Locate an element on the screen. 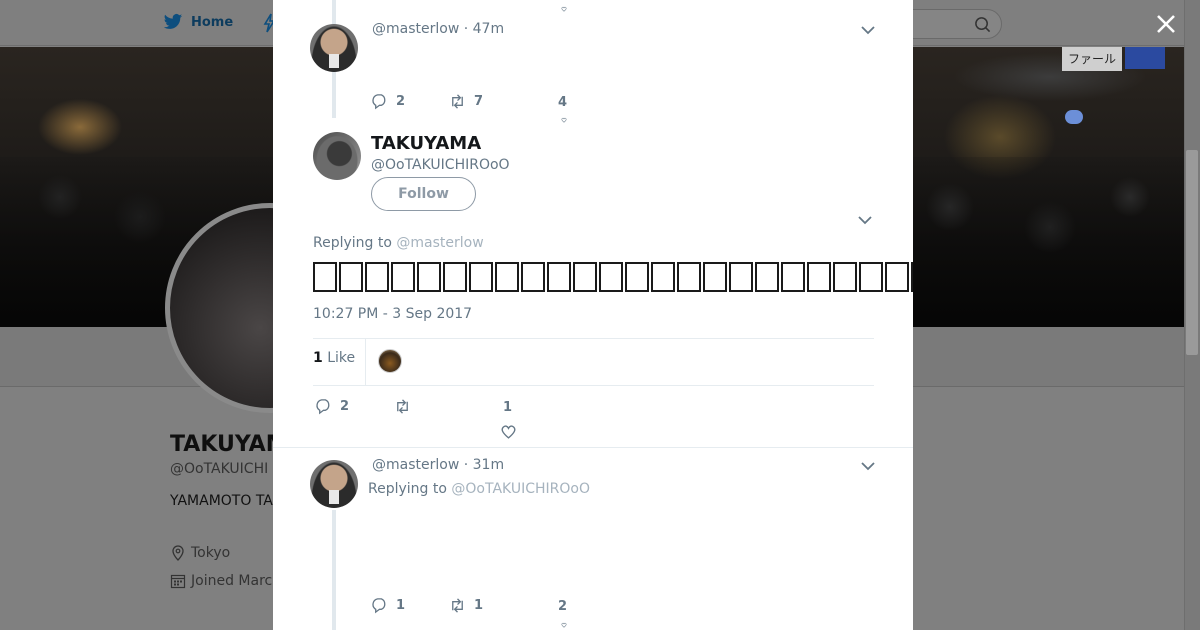 This screenshot has height=630, width=1200. location-icon is located at coordinates (178, 553).